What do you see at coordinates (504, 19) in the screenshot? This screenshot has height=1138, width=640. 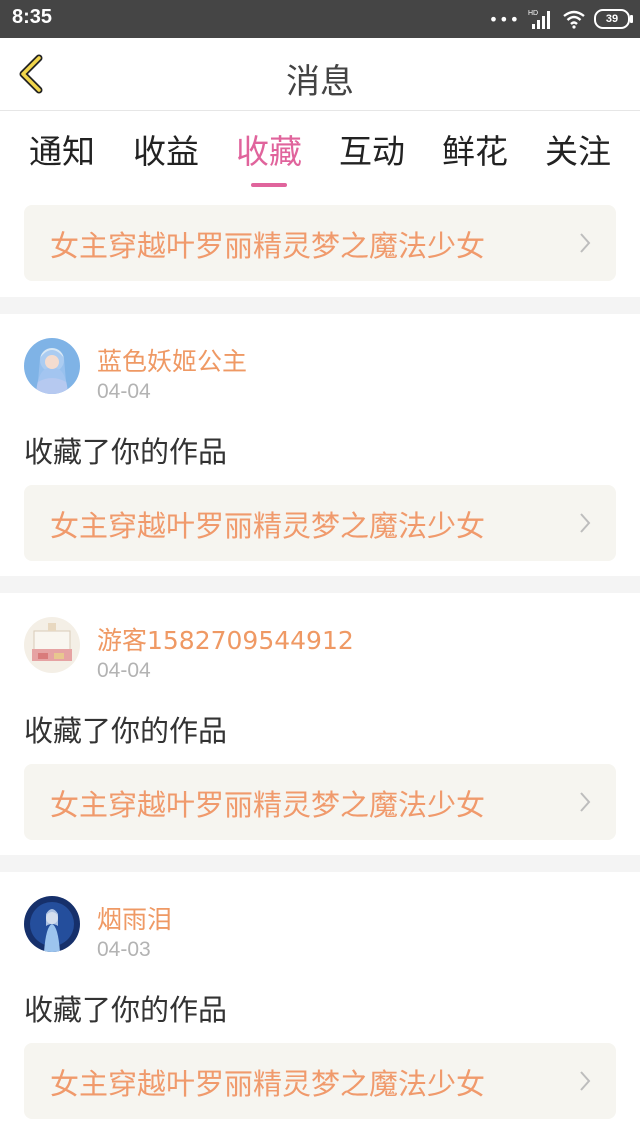 I see `more-dots-icon: •••` at bounding box center [504, 19].